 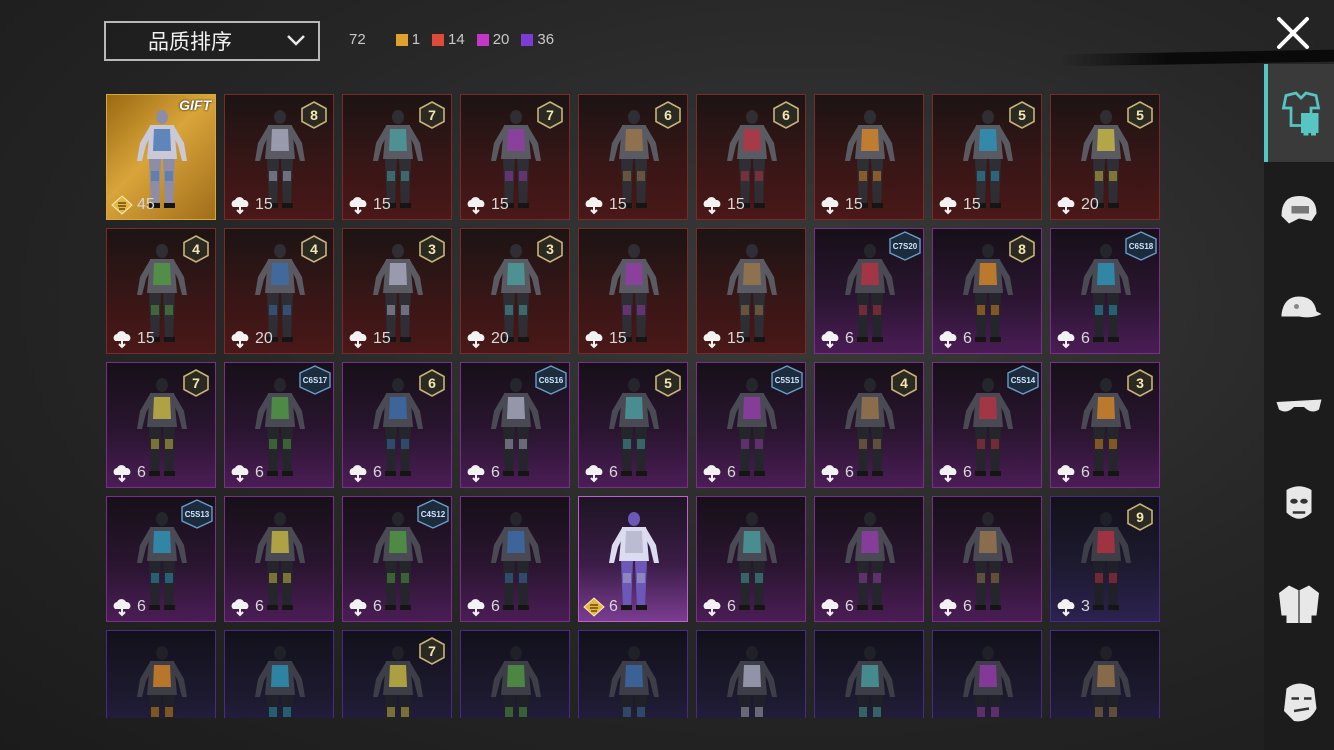 I want to click on outfit-card: 8 15, so click(x=279, y=157).